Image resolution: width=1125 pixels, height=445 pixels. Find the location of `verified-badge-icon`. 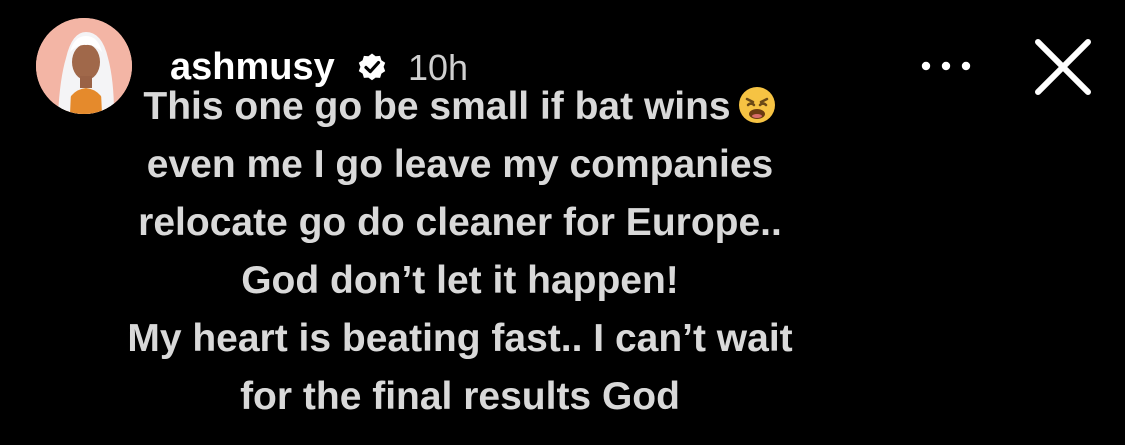

verified-badge-icon is located at coordinates (372, 67).